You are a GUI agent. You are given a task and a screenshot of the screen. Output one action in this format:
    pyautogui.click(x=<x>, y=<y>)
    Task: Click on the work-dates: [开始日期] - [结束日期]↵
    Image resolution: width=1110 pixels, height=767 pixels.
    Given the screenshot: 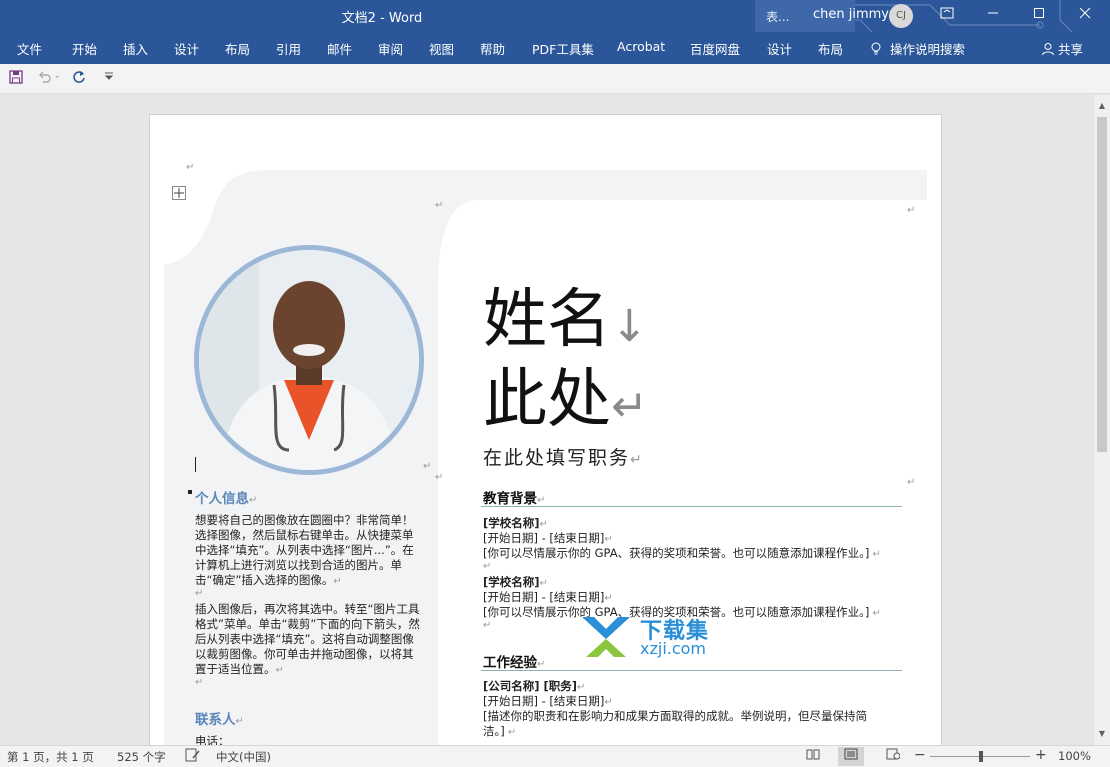 What is the action you would take?
    pyautogui.click(x=548, y=701)
    